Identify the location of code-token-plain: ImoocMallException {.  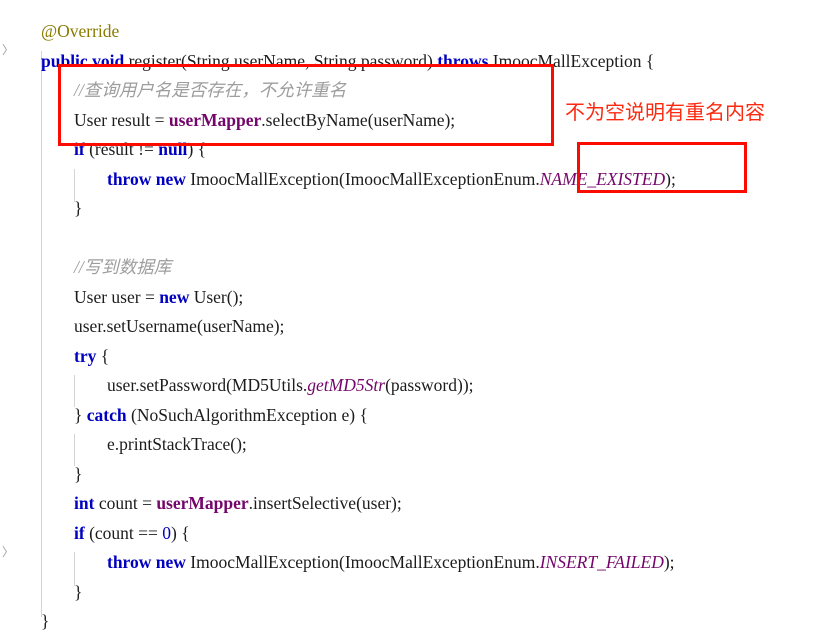
(571, 60).